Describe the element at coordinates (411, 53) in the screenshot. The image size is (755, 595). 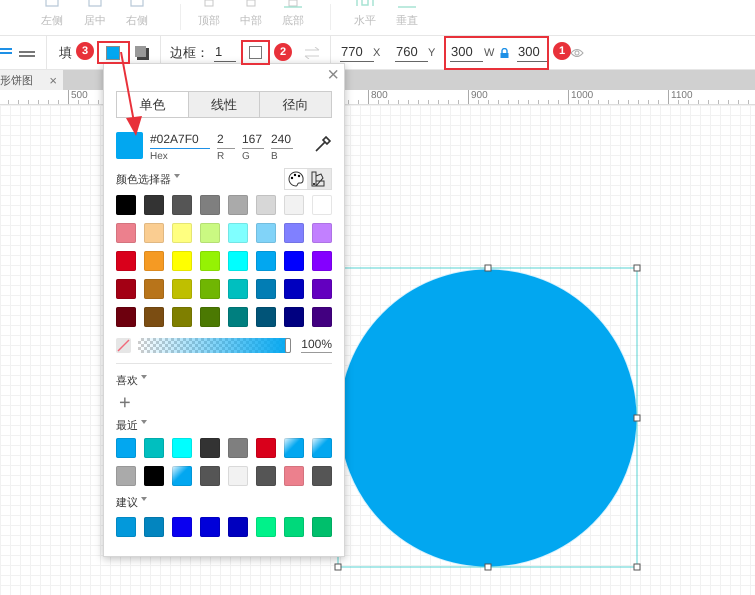
I see `y-field: 760` at that location.